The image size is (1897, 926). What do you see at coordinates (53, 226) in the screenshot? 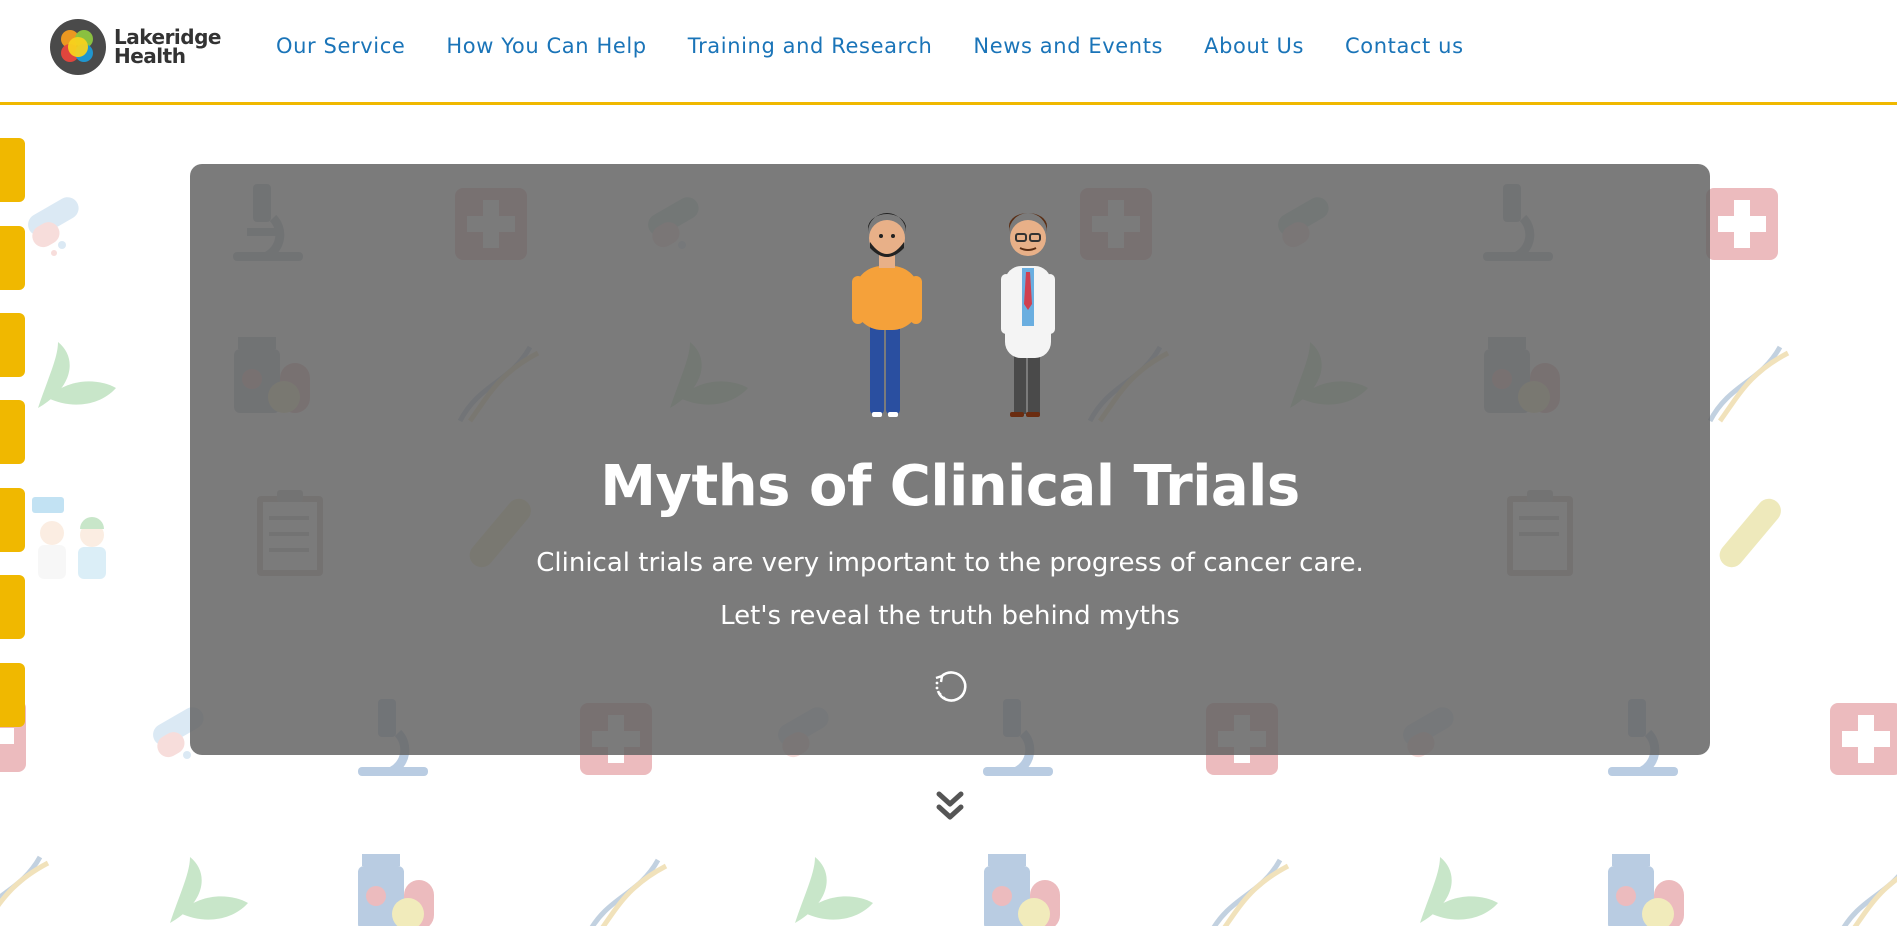
I see `pills-icon` at bounding box center [53, 226].